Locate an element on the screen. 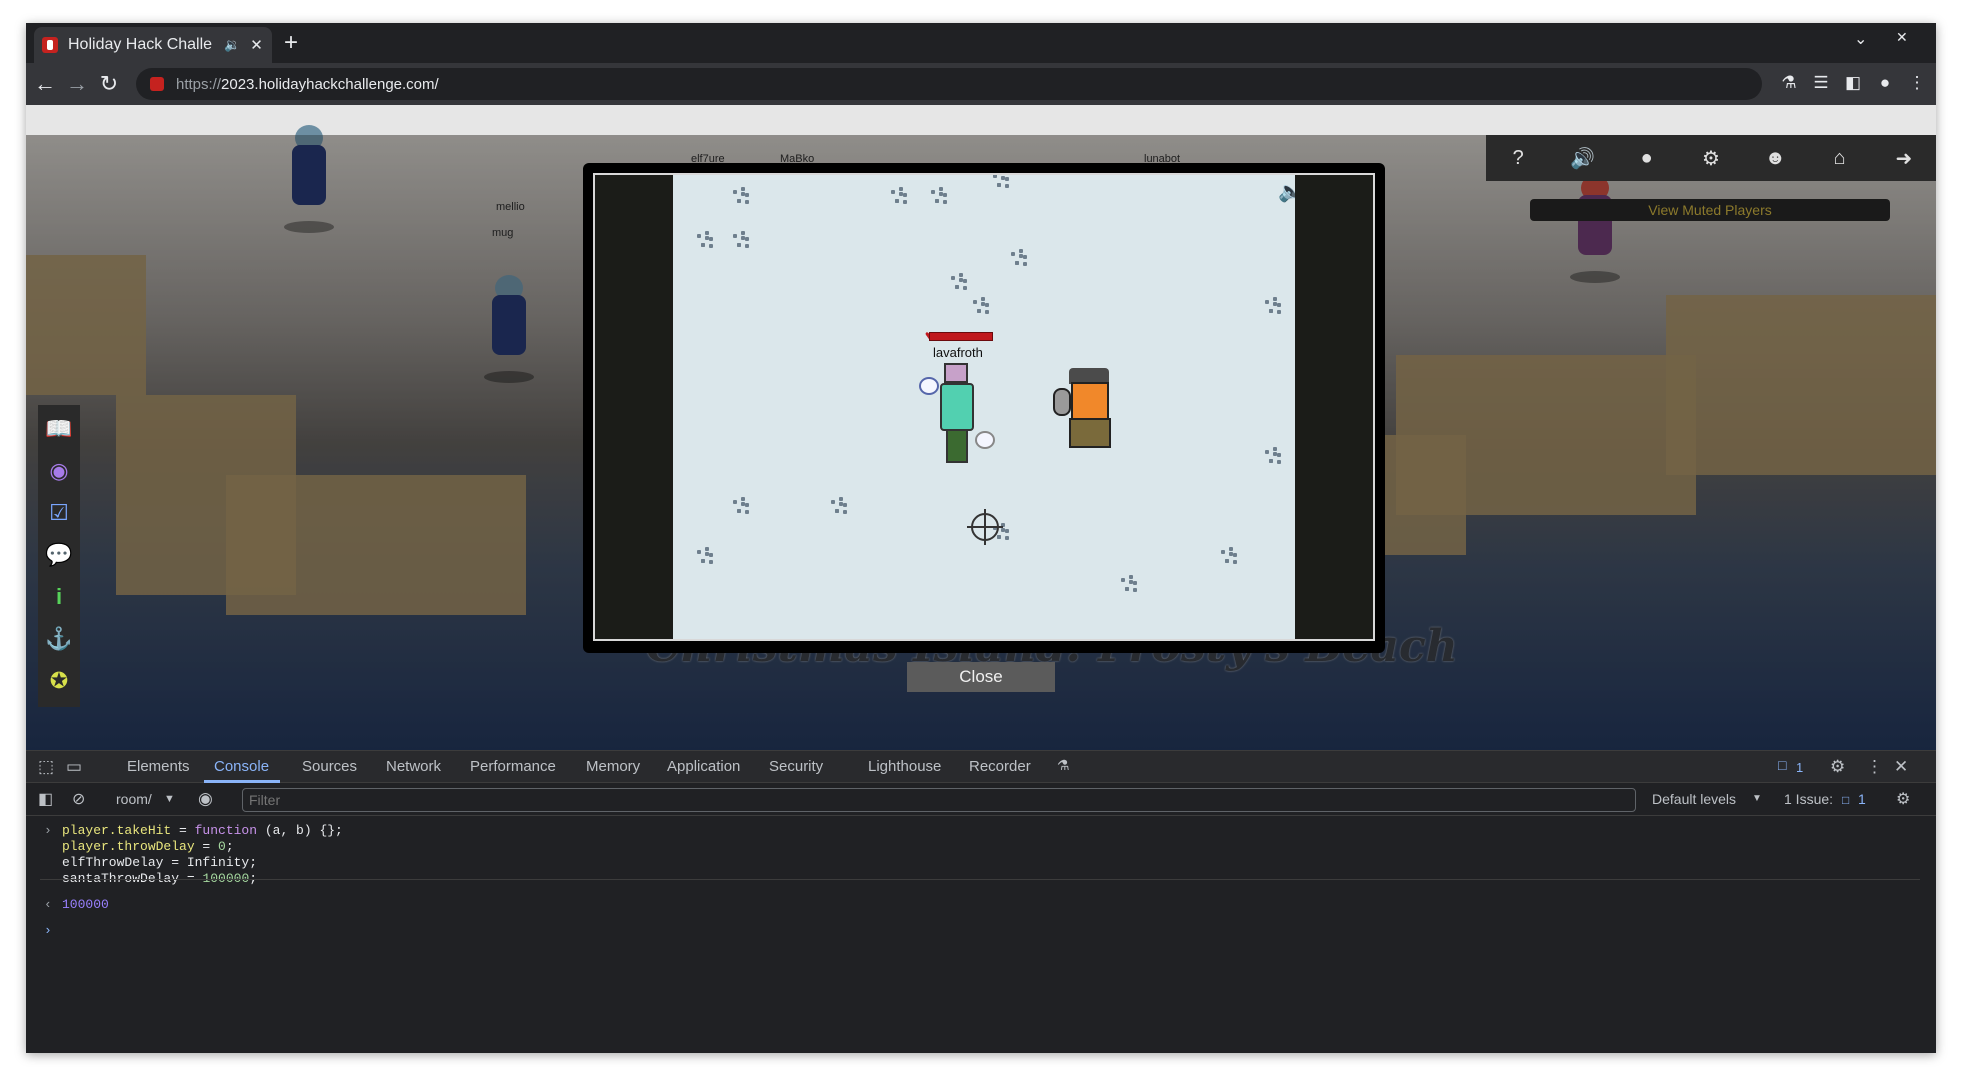 Image resolution: width=1962 pixels, height=1082 pixels. book-icon: 📖 is located at coordinates (59, 429).